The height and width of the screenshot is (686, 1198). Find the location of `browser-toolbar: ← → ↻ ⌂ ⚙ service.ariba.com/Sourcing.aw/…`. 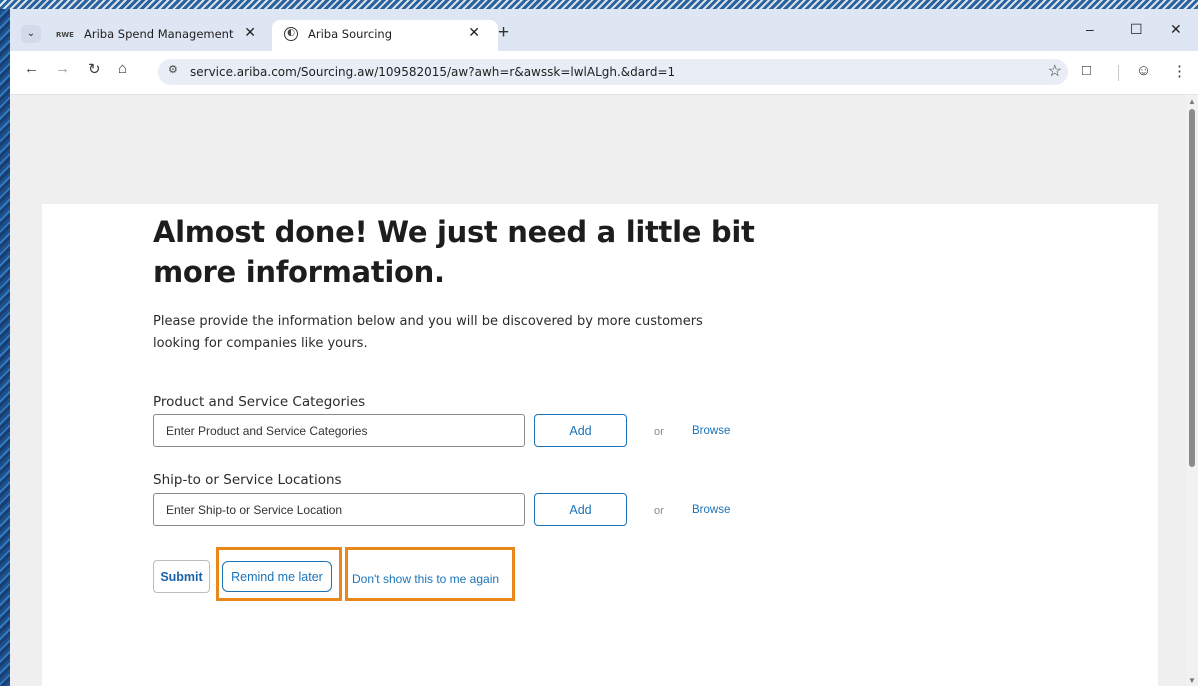

browser-toolbar: ← → ↻ ⌂ ⚙ service.ariba.com/Sourcing.aw/… is located at coordinates (604, 73).